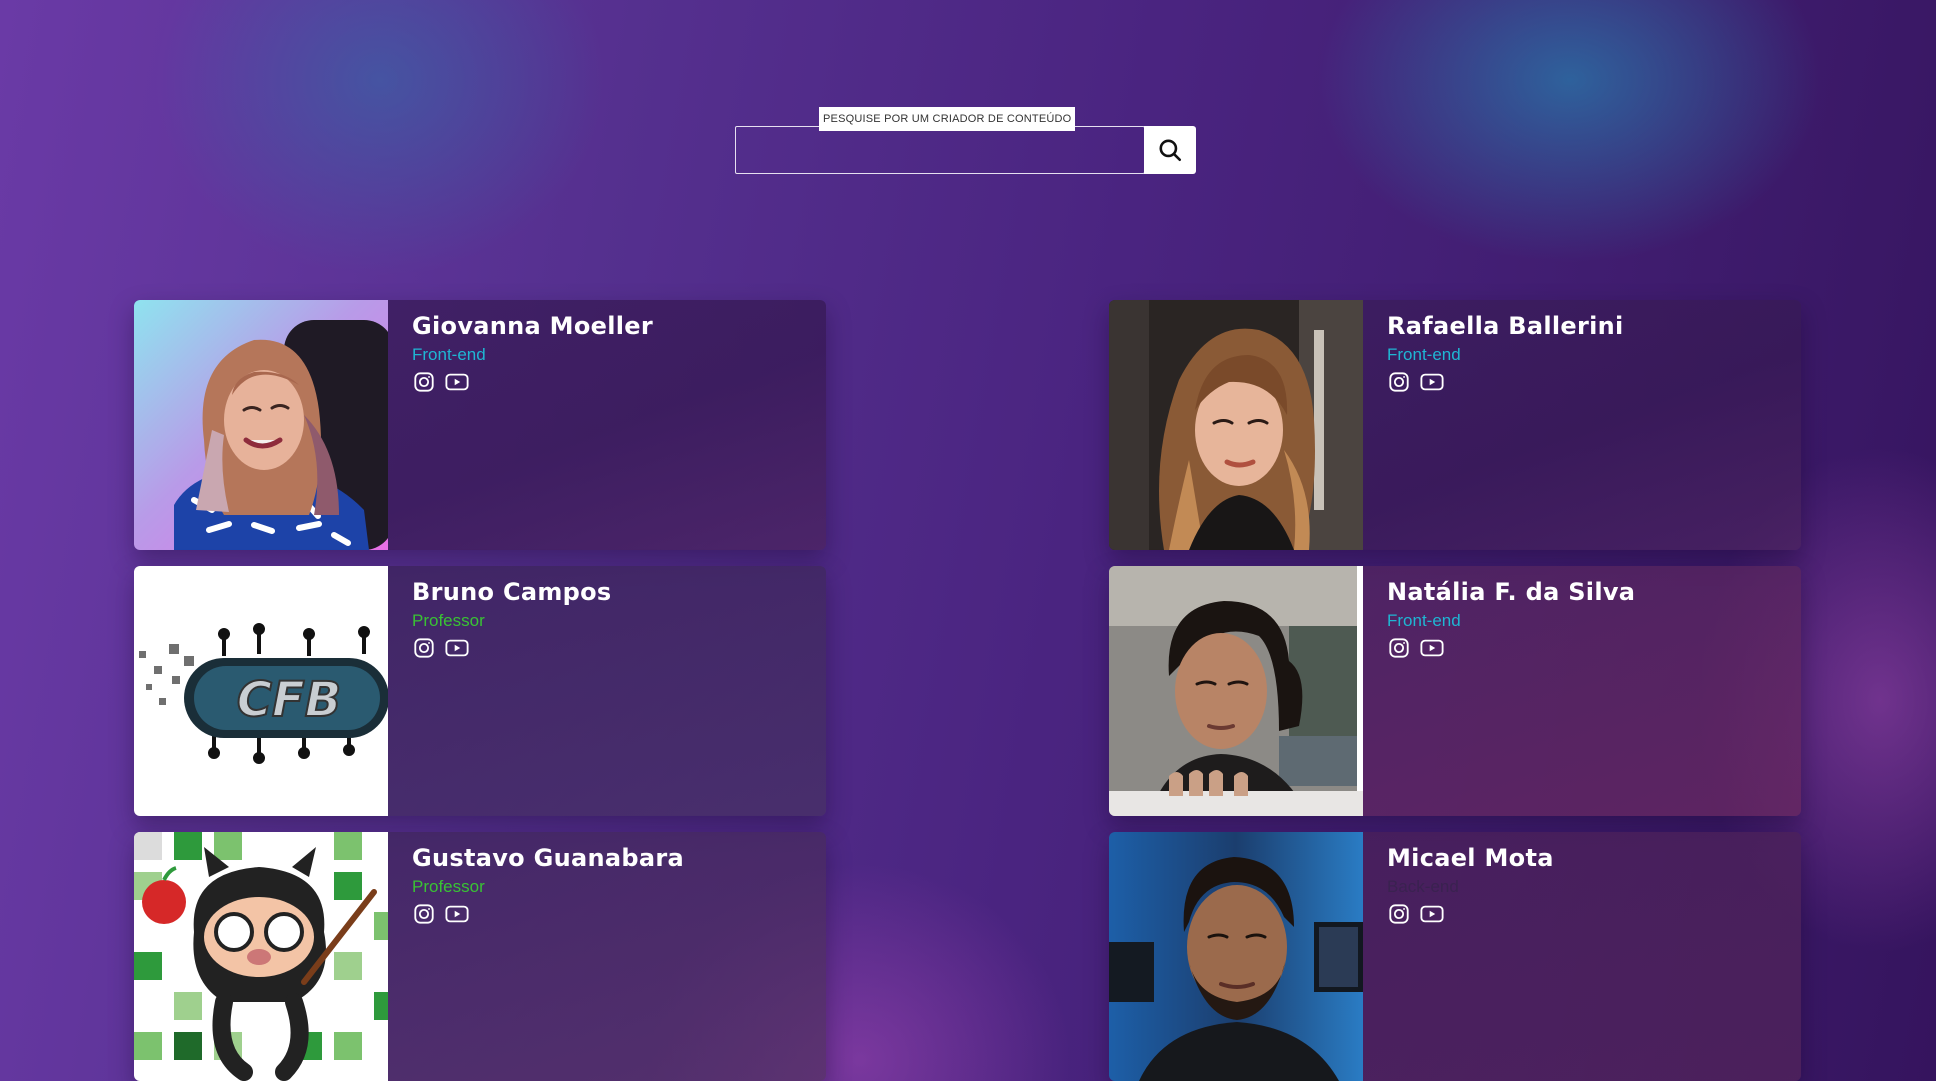 Image resolution: width=1936 pixels, height=1081 pixels. What do you see at coordinates (289, 700) in the screenshot?
I see `cfb-logo-text: CFB` at bounding box center [289, 700].